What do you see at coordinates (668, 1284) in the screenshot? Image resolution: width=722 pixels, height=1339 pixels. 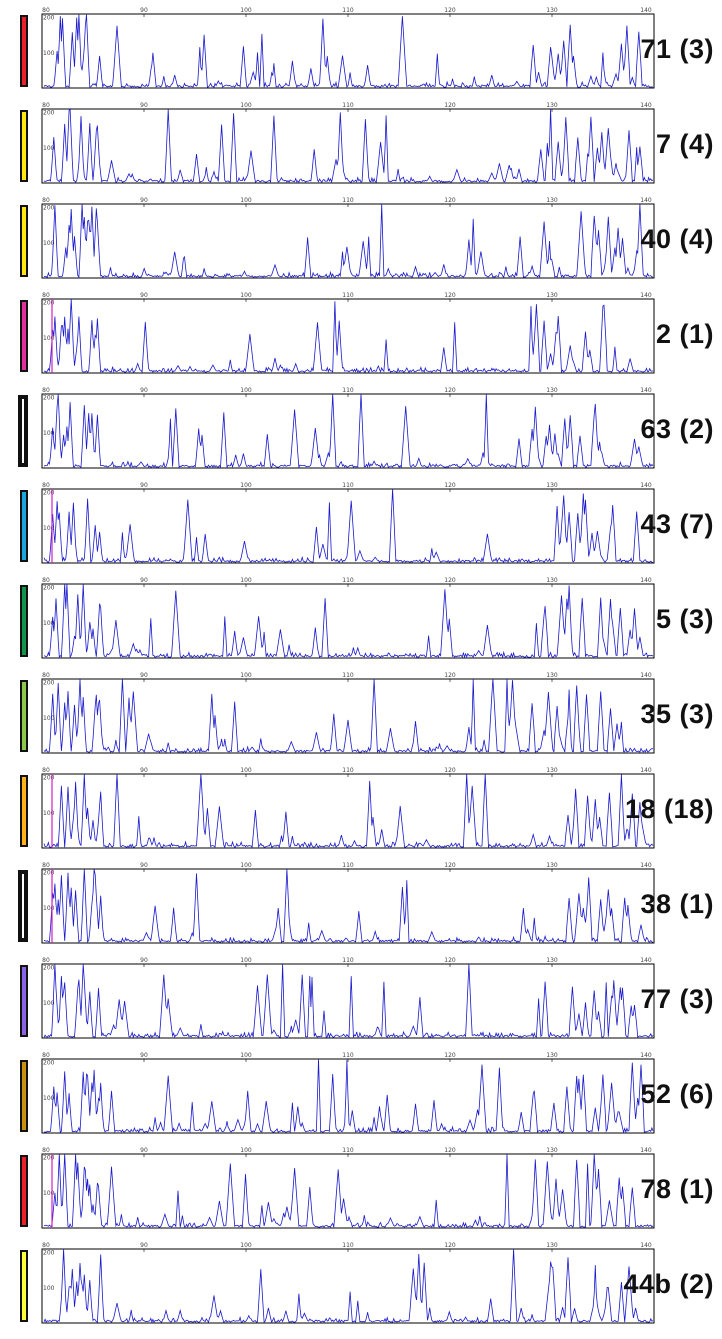 I see `panel-label: 44b (2)` at bounding box center [668, 1284].